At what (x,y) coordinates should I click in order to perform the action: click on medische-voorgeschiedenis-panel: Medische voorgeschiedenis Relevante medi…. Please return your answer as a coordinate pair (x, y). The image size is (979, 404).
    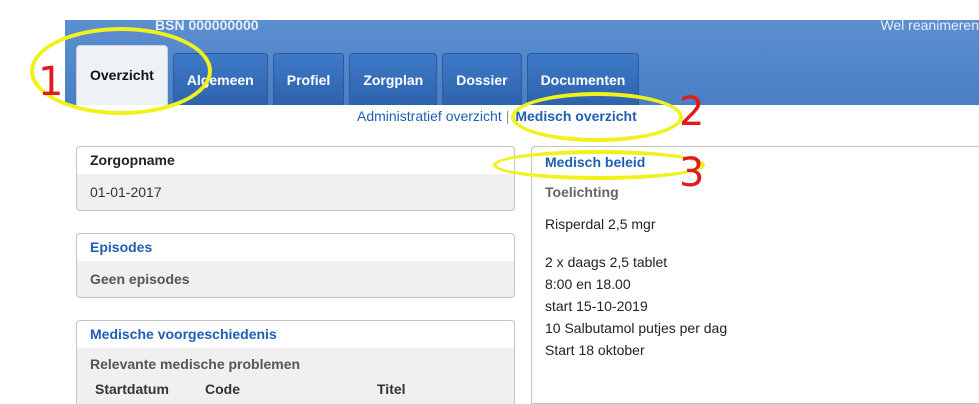
    Looking at the image, I should click on (295, 362).